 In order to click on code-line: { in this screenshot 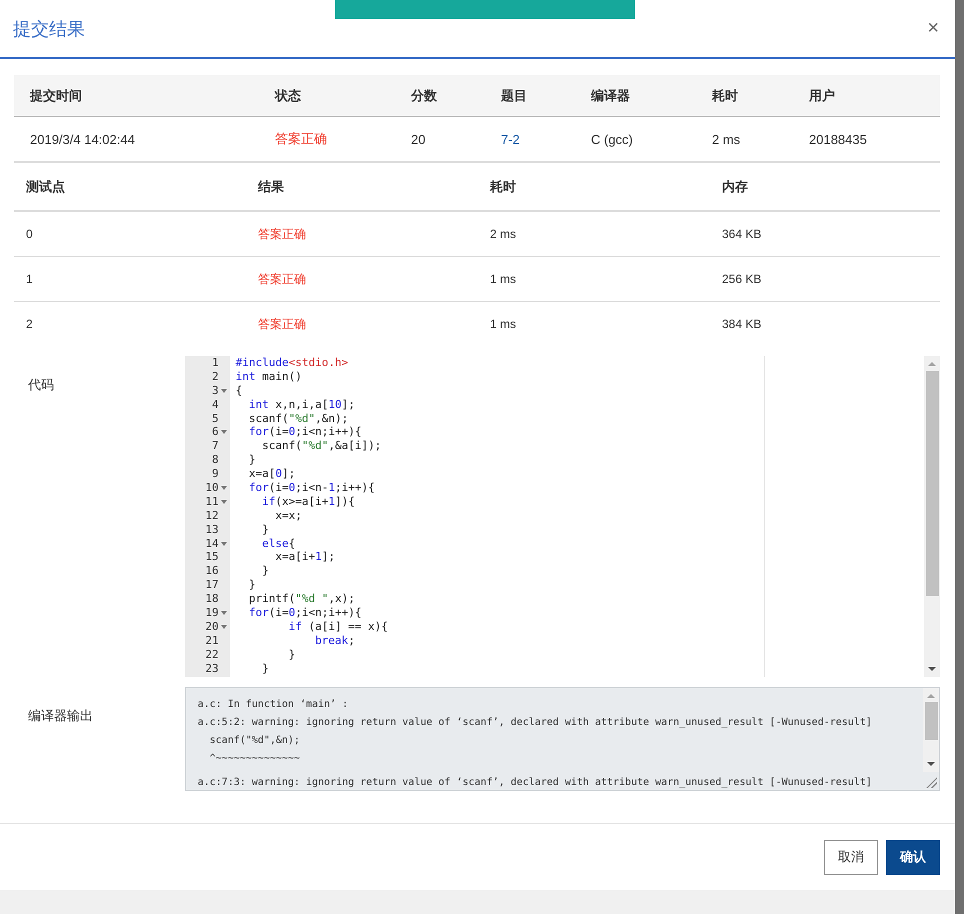, I will do `click(238, 391)`.